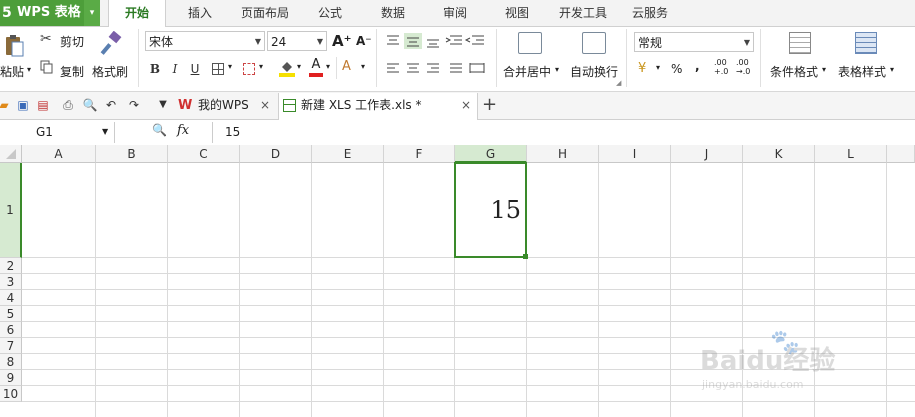 This screenshot has width=915, height=417. What do you see at coordinates (137, 13) in the screenshot?
I see `tab-home: 开始` at bounding box center [137, 13].